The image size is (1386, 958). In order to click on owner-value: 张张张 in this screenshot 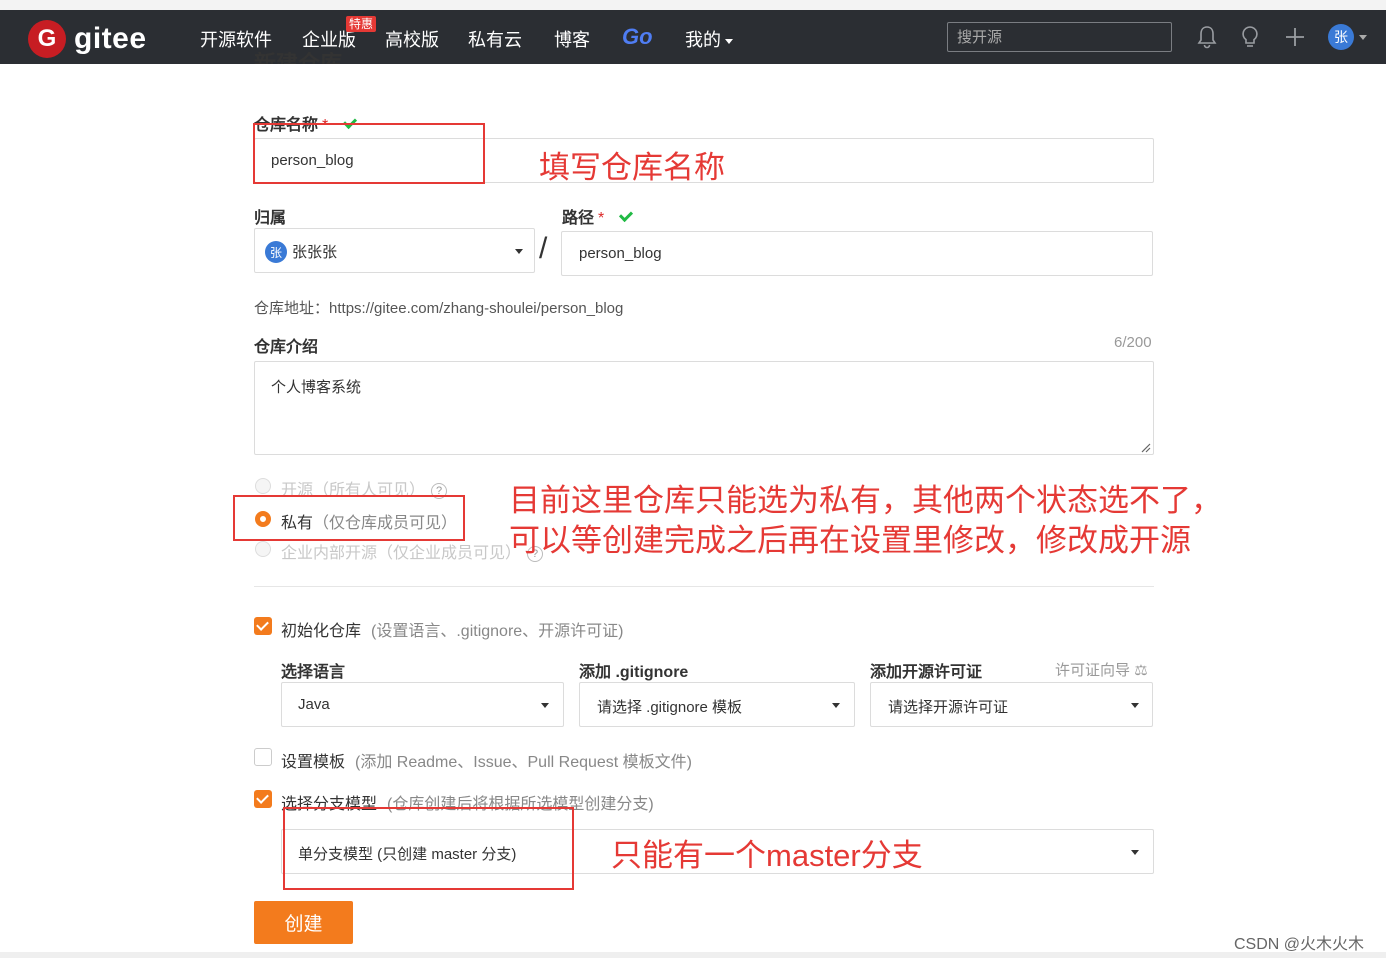, I will do `click(315, 252)`.